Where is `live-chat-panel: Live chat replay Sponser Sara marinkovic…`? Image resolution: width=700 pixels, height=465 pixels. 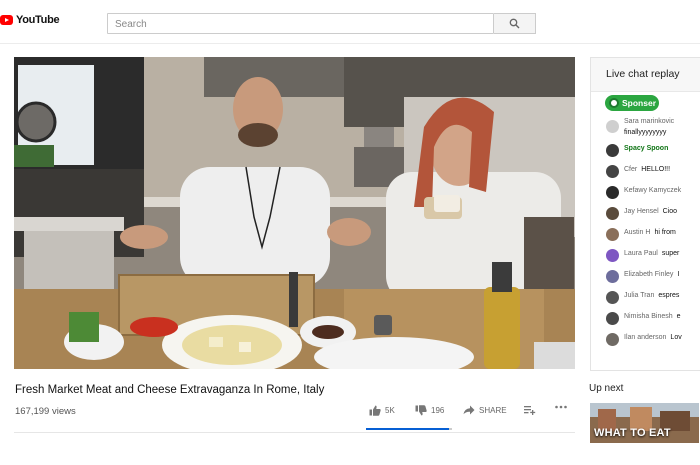
live-chat-panel: Live chat replay Sponser Sara marinkovic… is located at coordinates (645, 214).